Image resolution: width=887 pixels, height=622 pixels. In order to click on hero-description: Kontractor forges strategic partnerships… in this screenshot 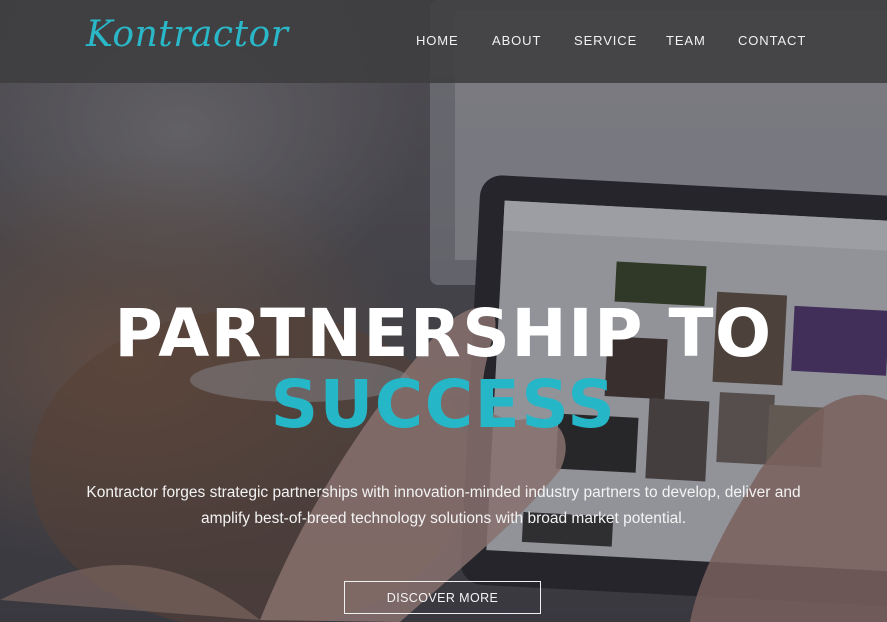, I will do `click(443, 505)`.